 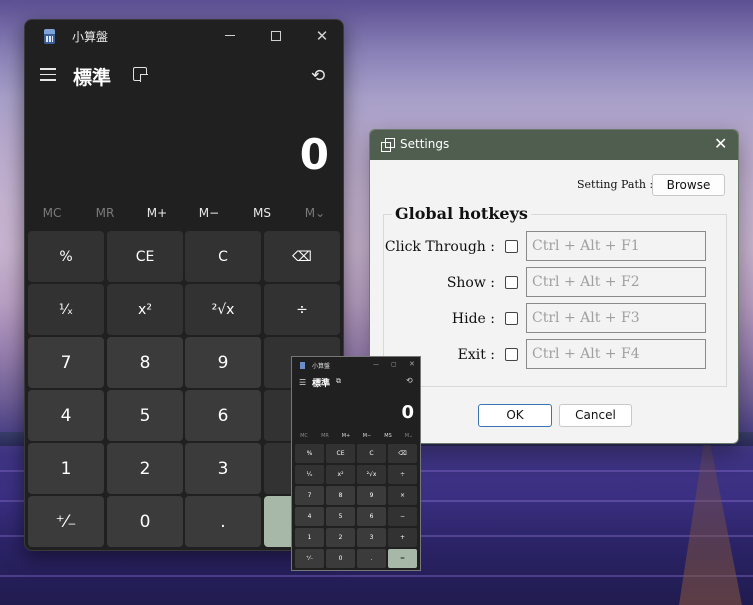 What do you see at coordinates (314, 154) in the screenshot?
I see `result-display: 0` at bounding box center [314, 154].